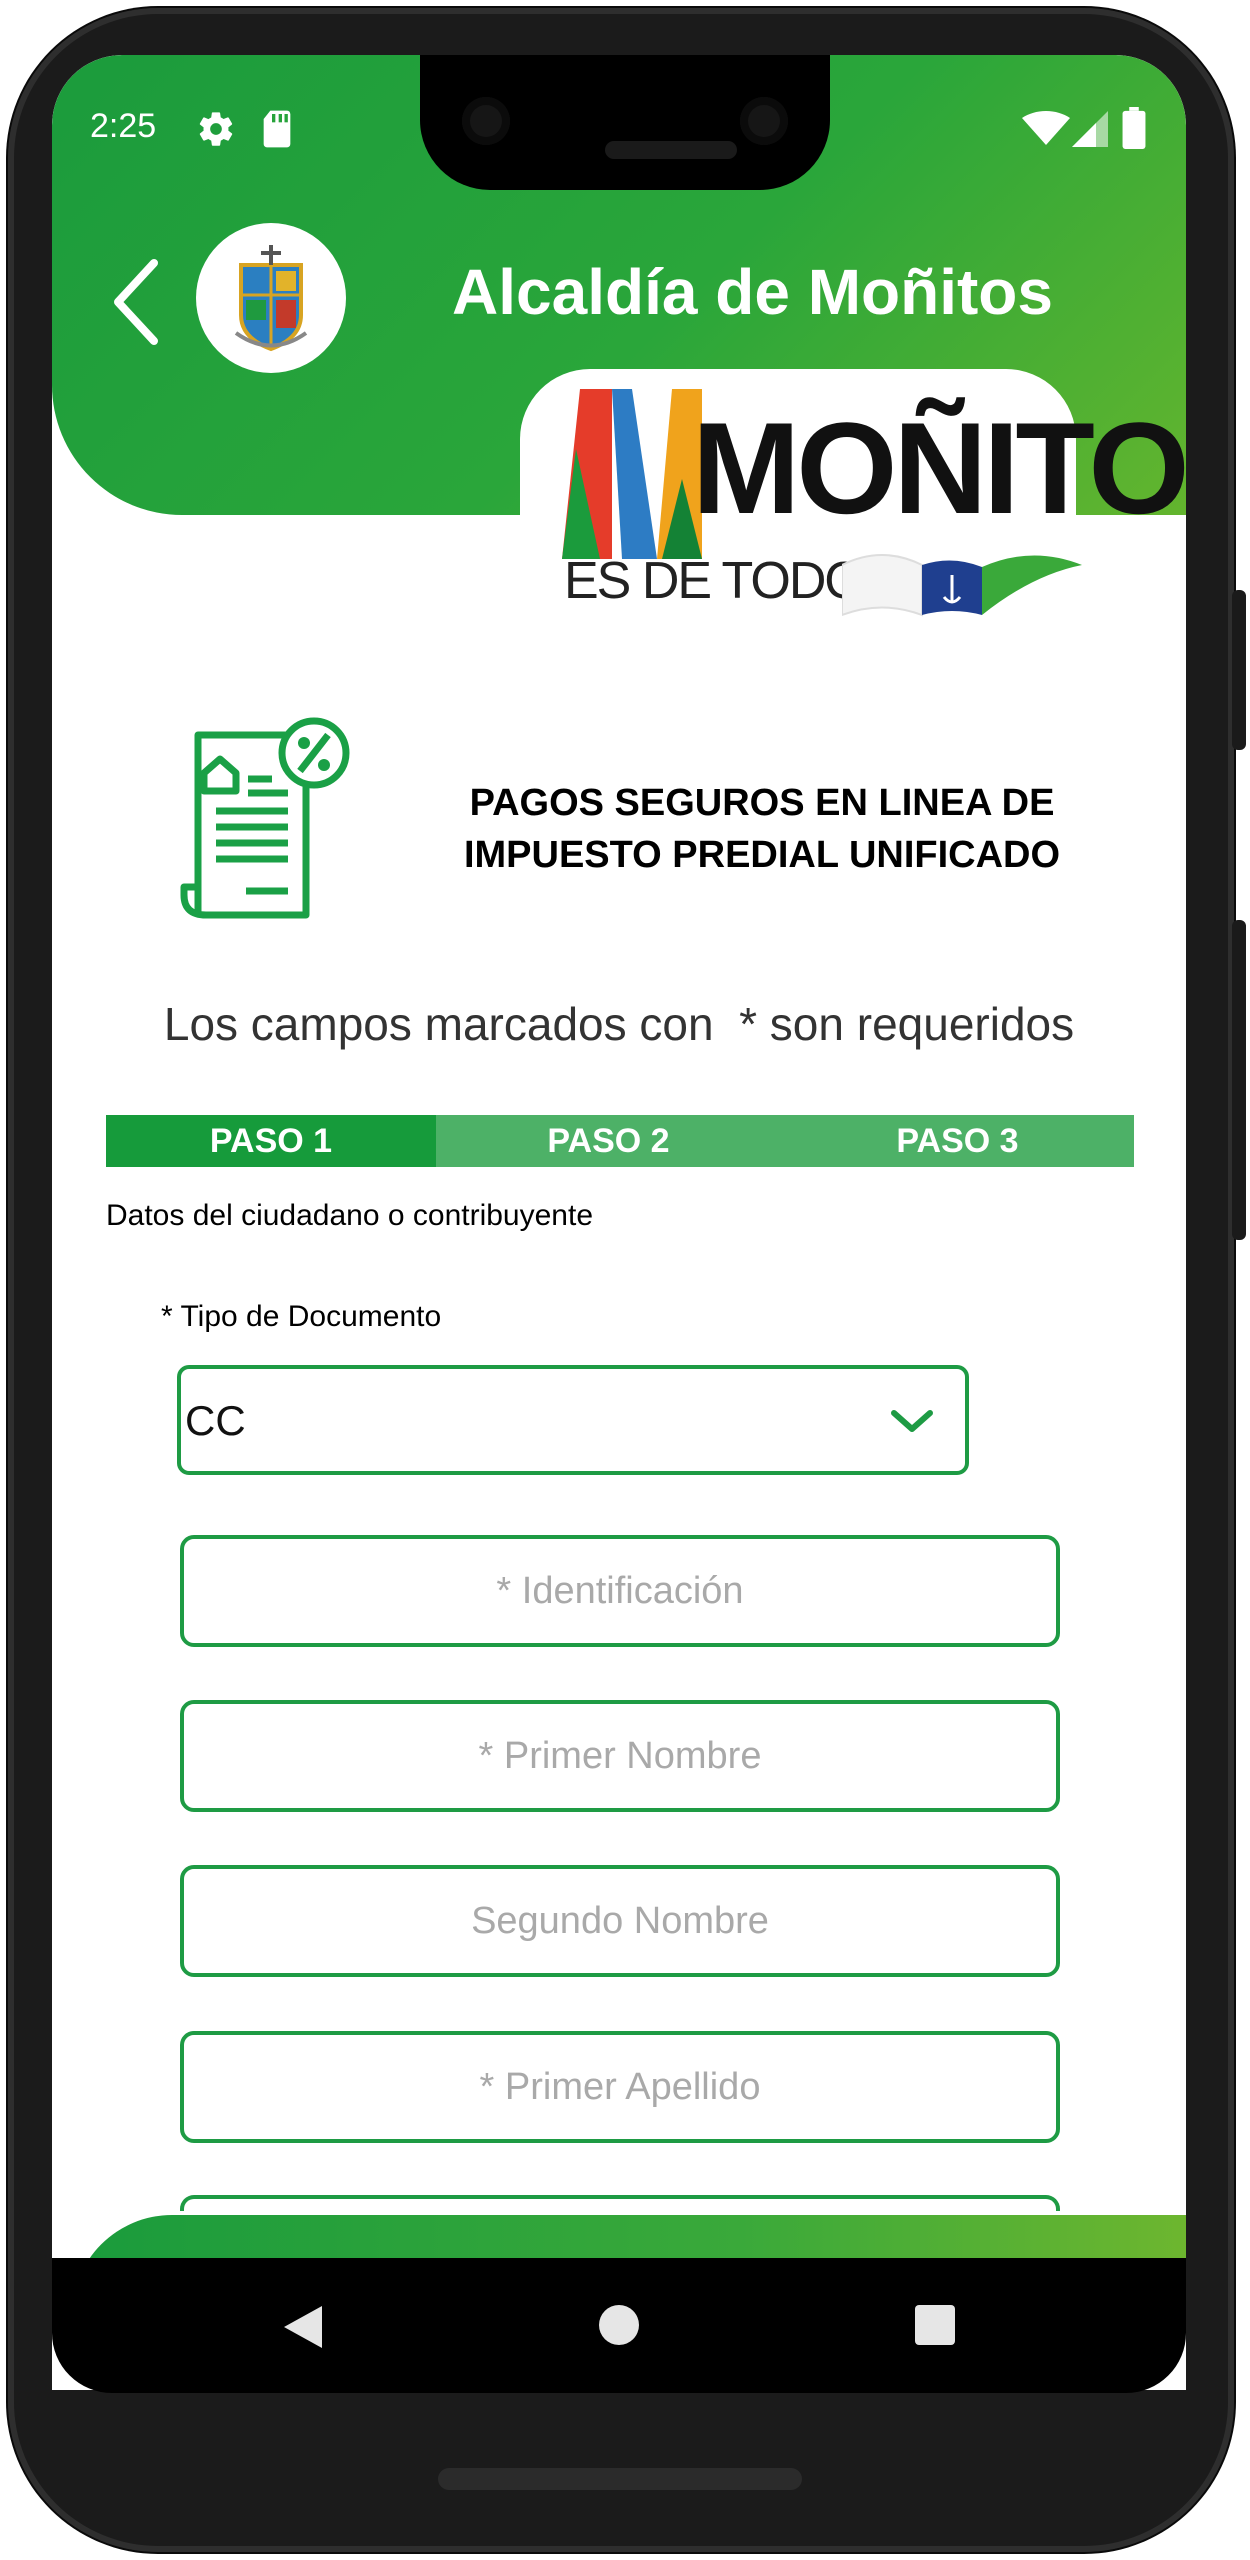 Image resolution: width=1250 pixels, height=2560 pixels. What do you see at coordinates (265, 818) in the screenshot?
I see `tax-receipt-icon` at bounding box center [265, 818].